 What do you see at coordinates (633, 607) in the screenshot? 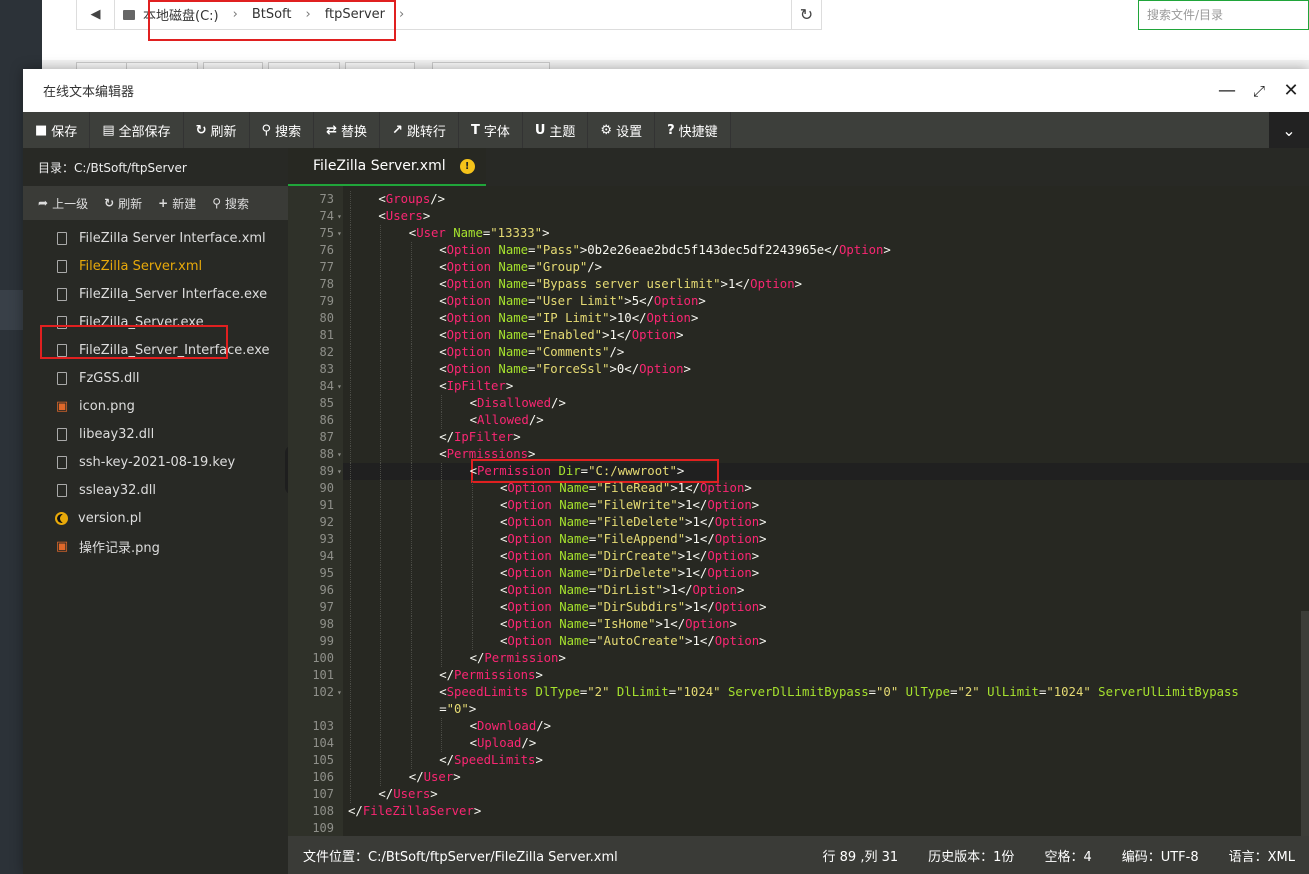
I see `code-line: <Option Name="DirSubdirs">1</Option>` at bounding box center [633, 607].